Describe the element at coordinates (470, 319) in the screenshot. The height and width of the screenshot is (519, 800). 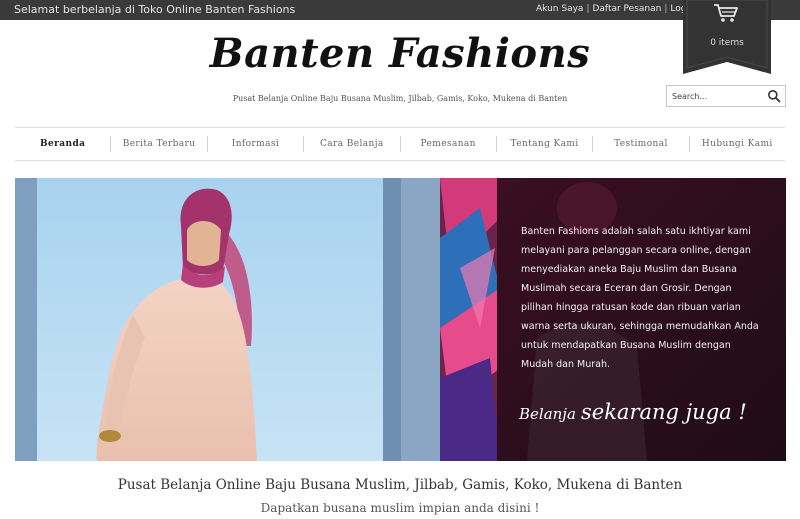
I see `colorful-backdrop` at that location.